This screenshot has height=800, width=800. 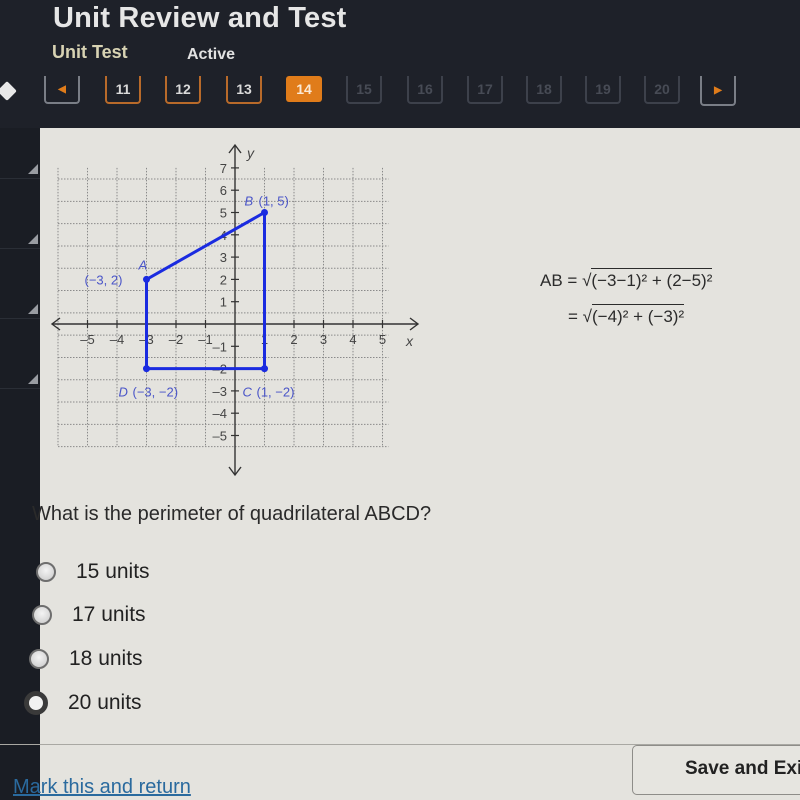 I want to click on prev-arrow-icon: ◀, so click(x=62, y=89).